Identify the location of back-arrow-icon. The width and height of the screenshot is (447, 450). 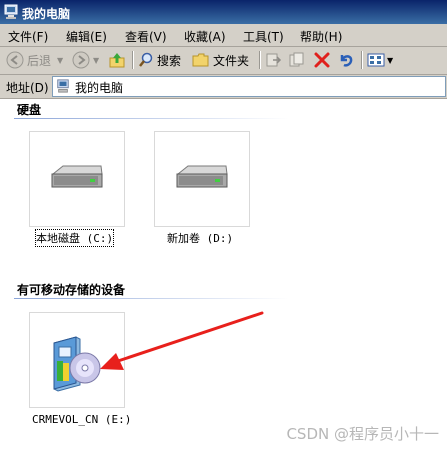
(15, 60).